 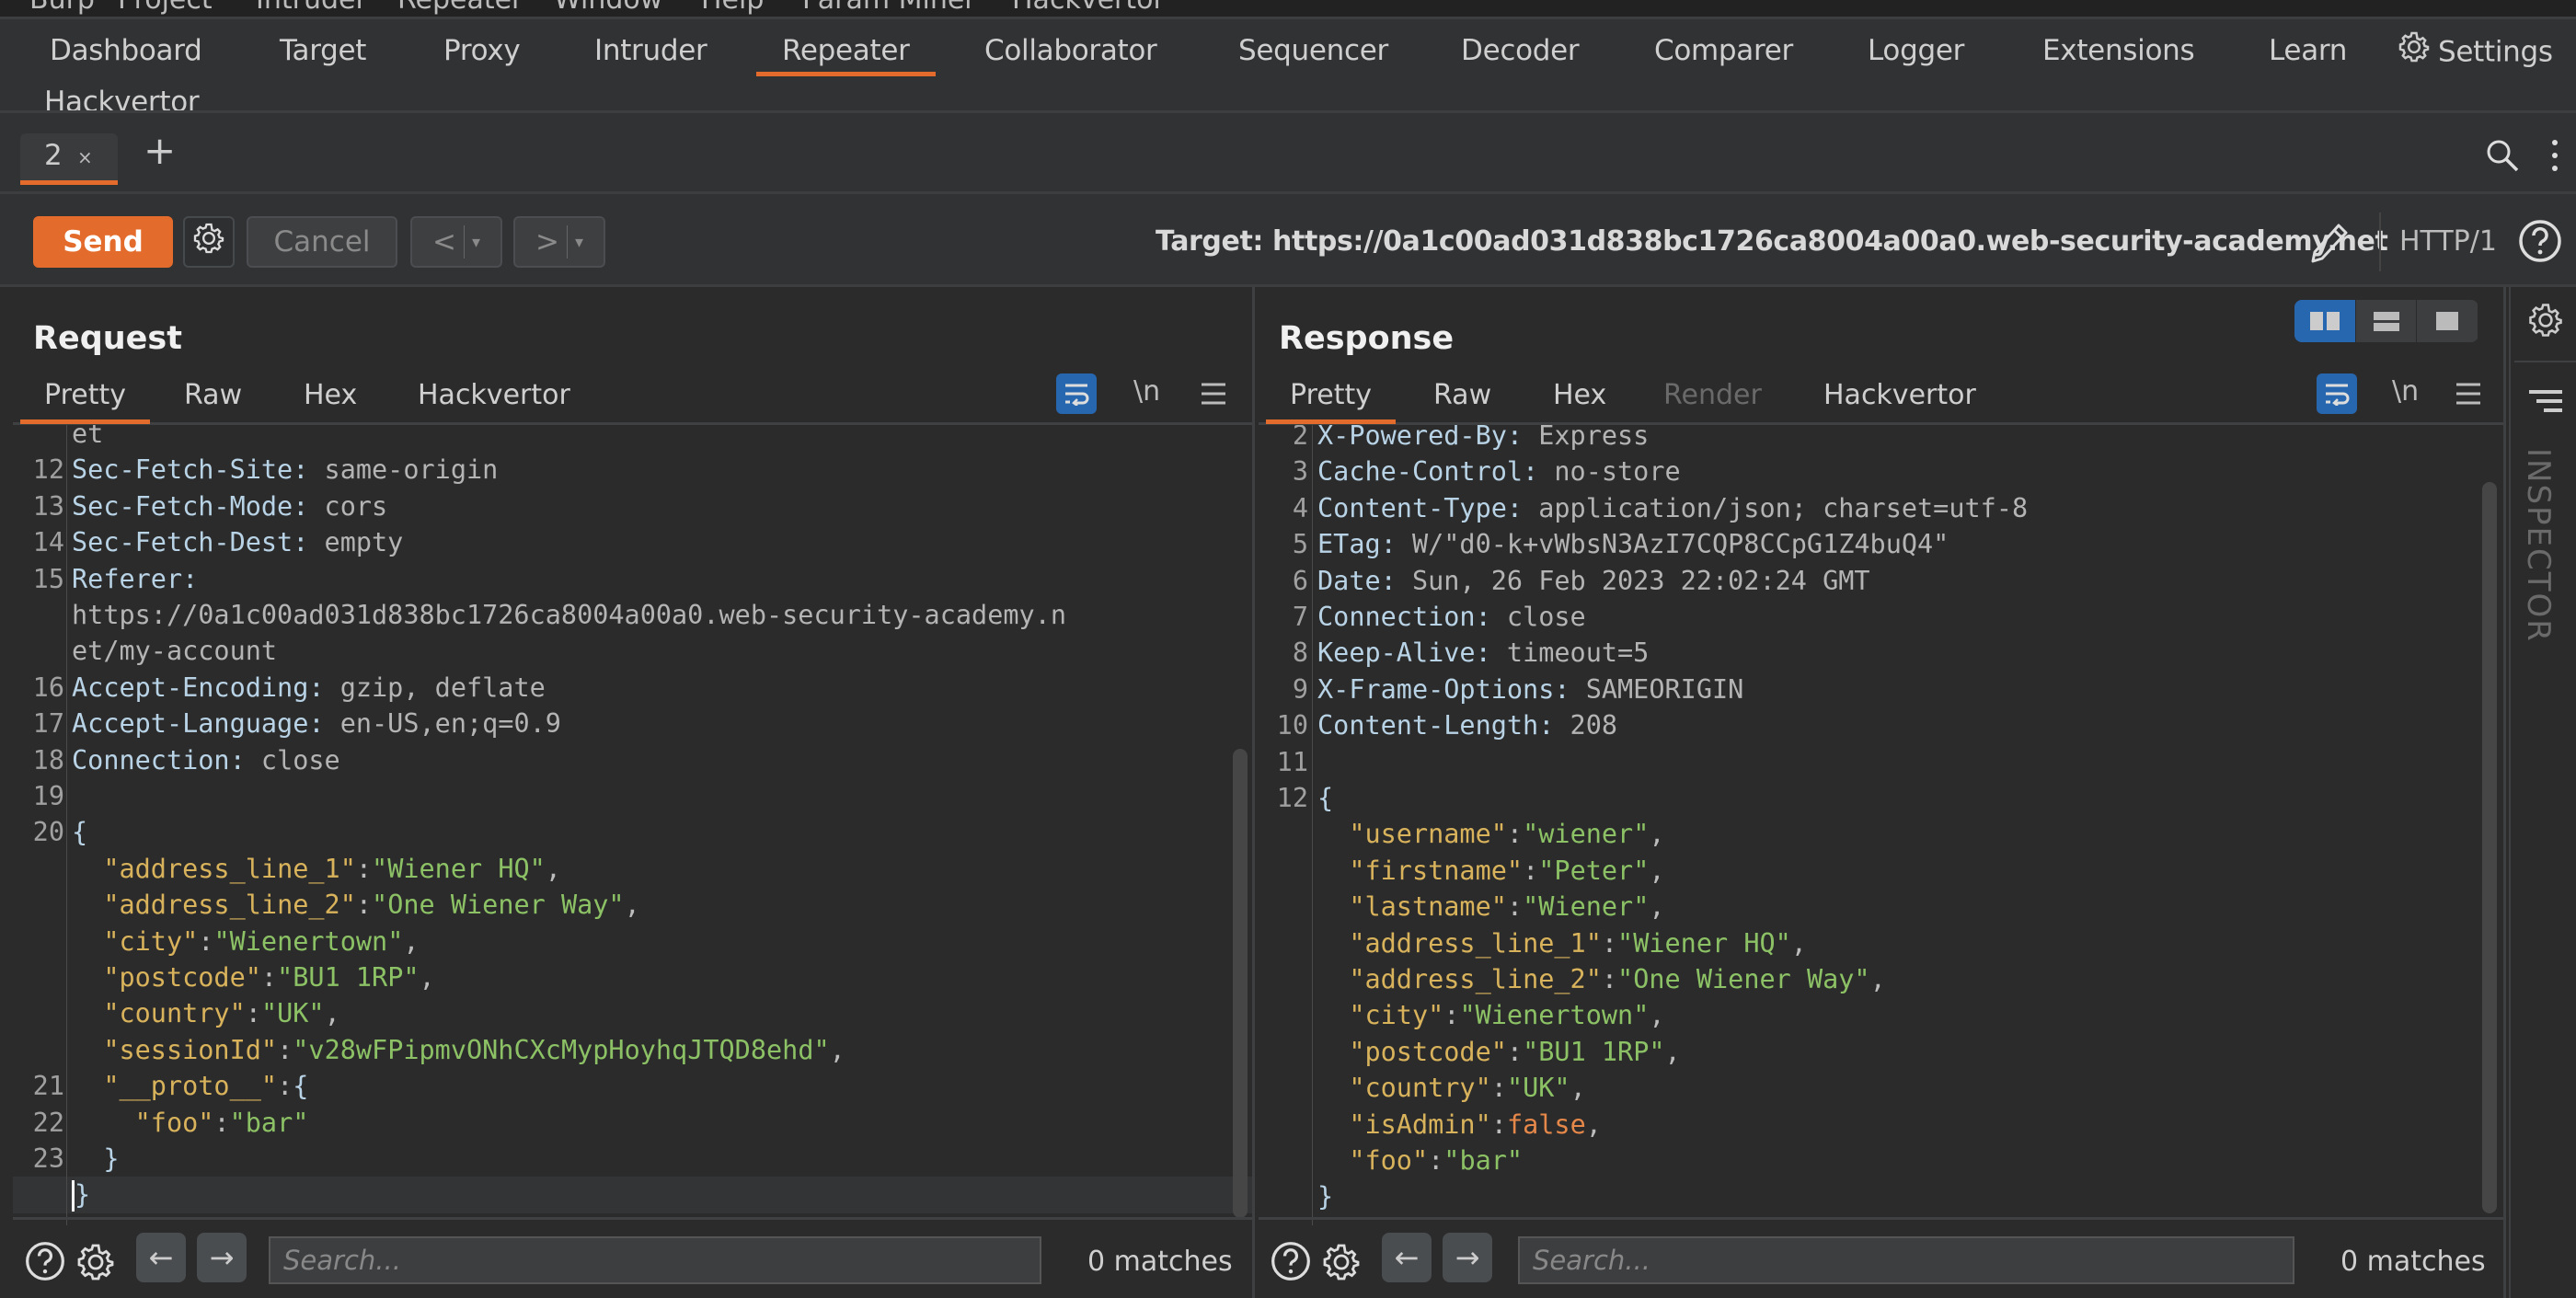 I want to click on token: false, so click(x=1546, y=1124).